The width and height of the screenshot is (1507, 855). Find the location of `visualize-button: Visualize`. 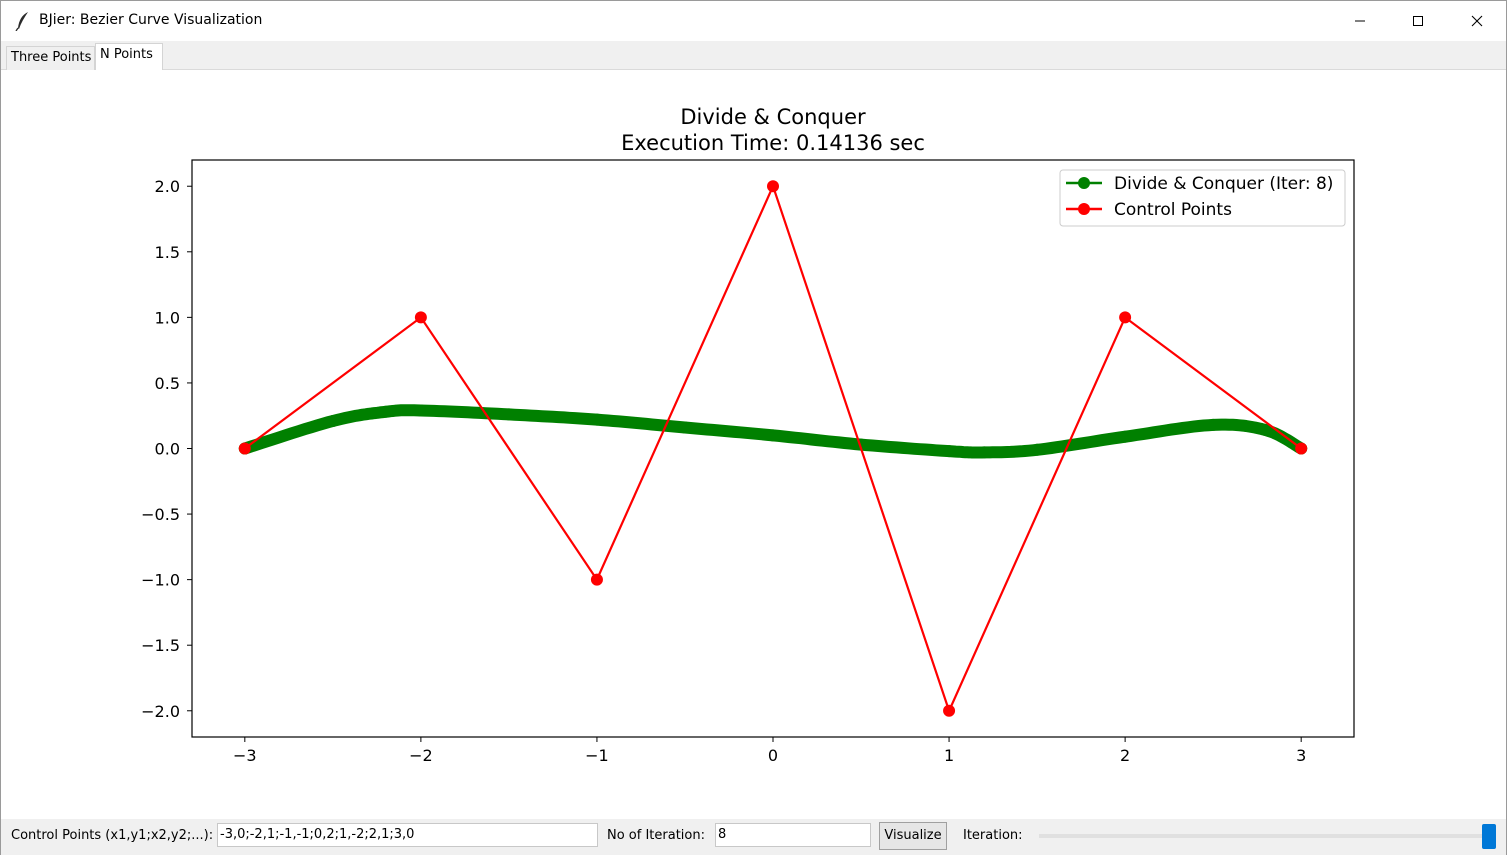

visualize-button: Visualize is located at coordinates (913, 836).